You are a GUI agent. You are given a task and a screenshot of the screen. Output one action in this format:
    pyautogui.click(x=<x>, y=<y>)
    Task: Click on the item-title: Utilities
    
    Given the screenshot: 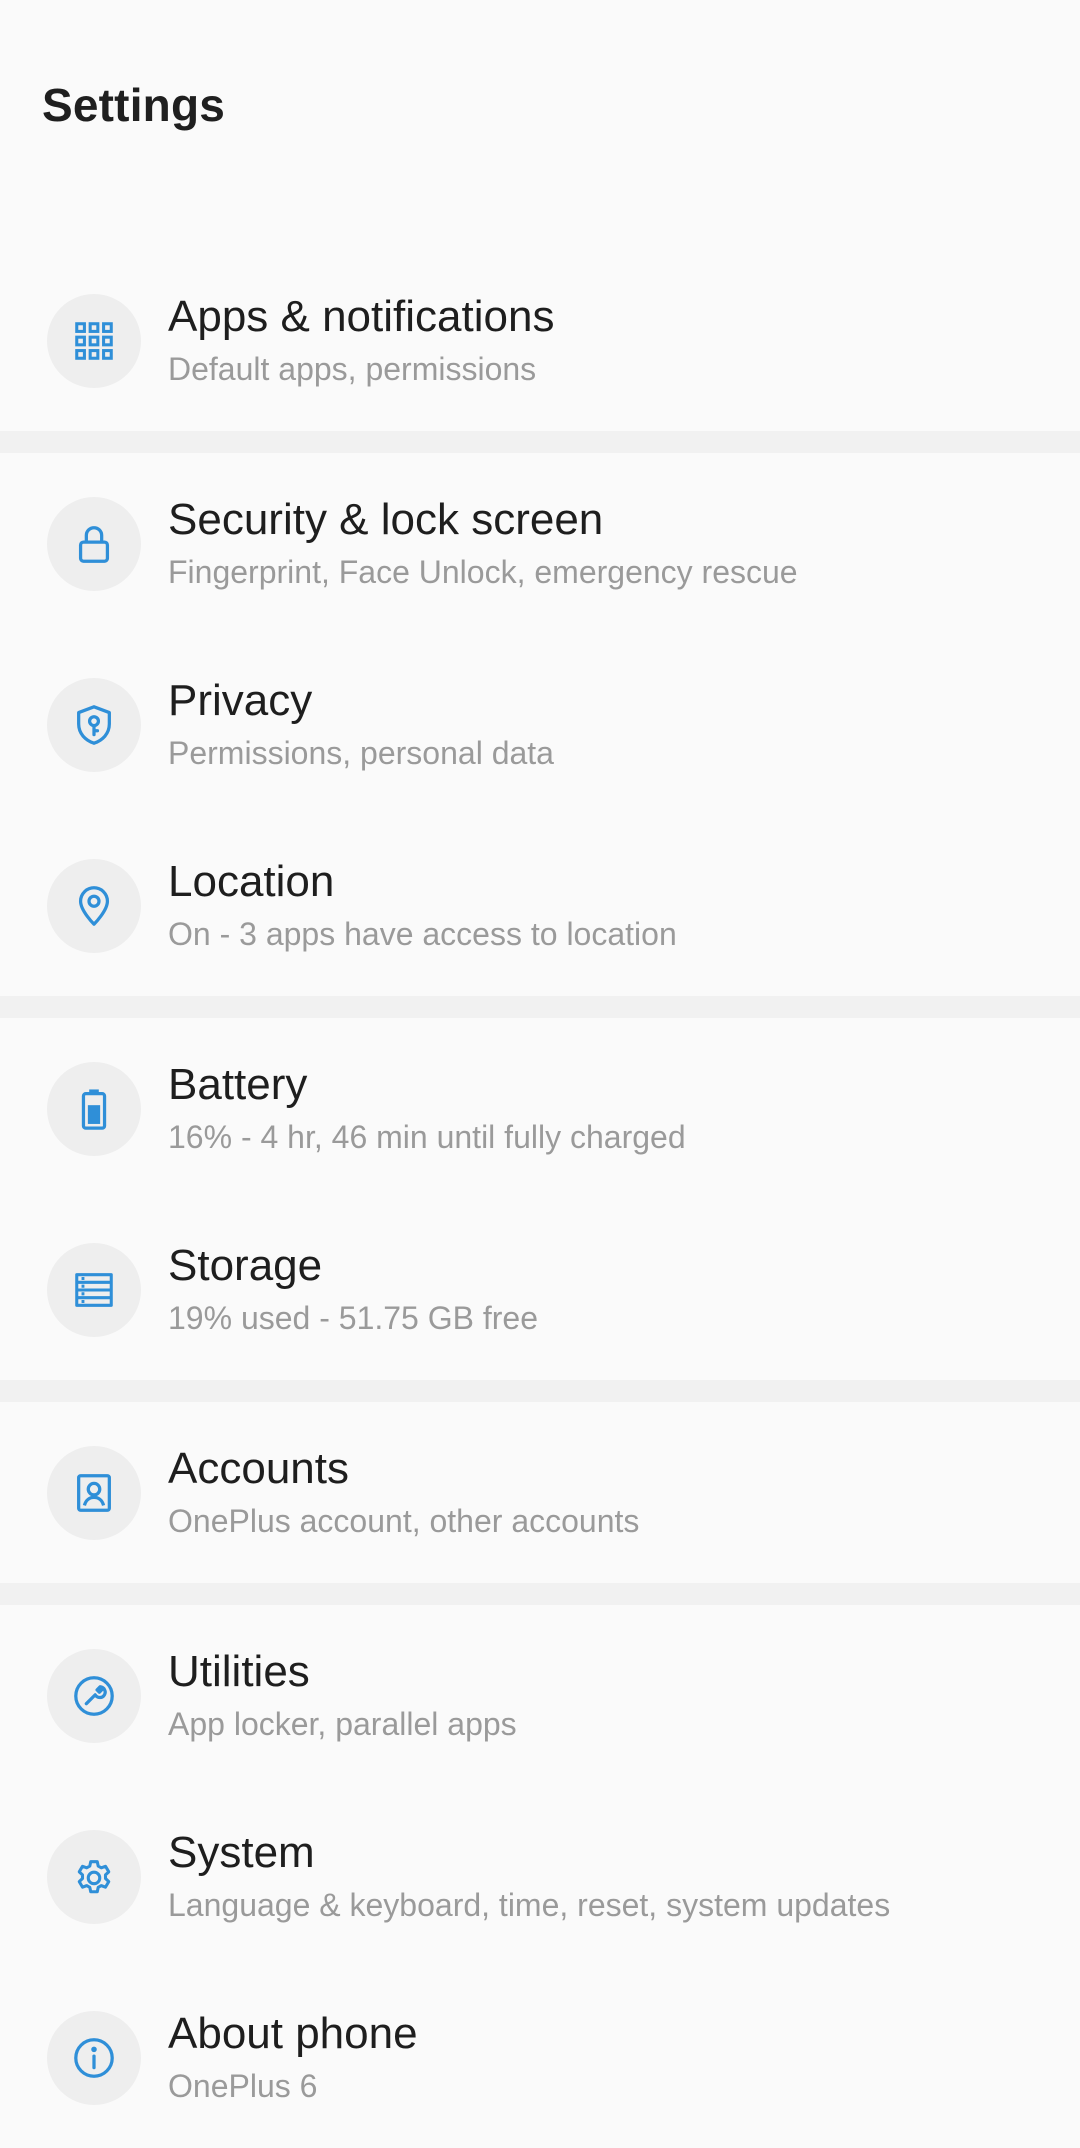 What is the action you would take?
    pyautogui.click(x=239, y=1671)
    